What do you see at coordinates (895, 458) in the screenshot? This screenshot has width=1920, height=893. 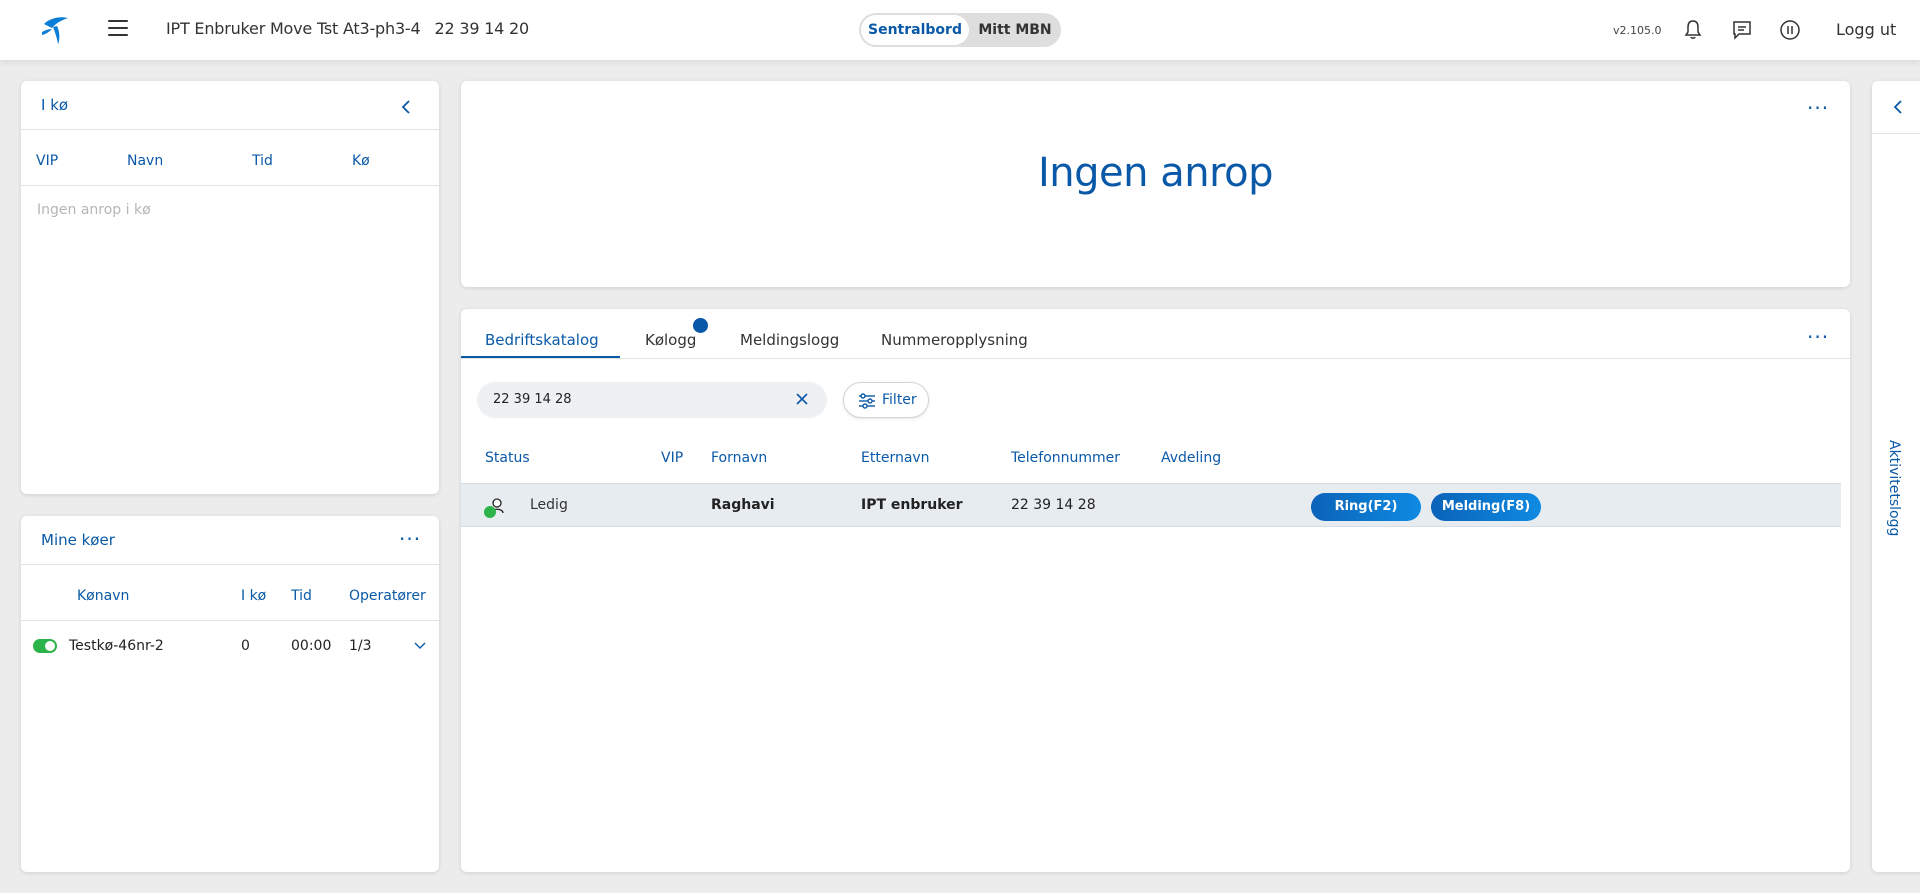 I see `column-etternavn: Etternavn` at bounding box center [895, 458].